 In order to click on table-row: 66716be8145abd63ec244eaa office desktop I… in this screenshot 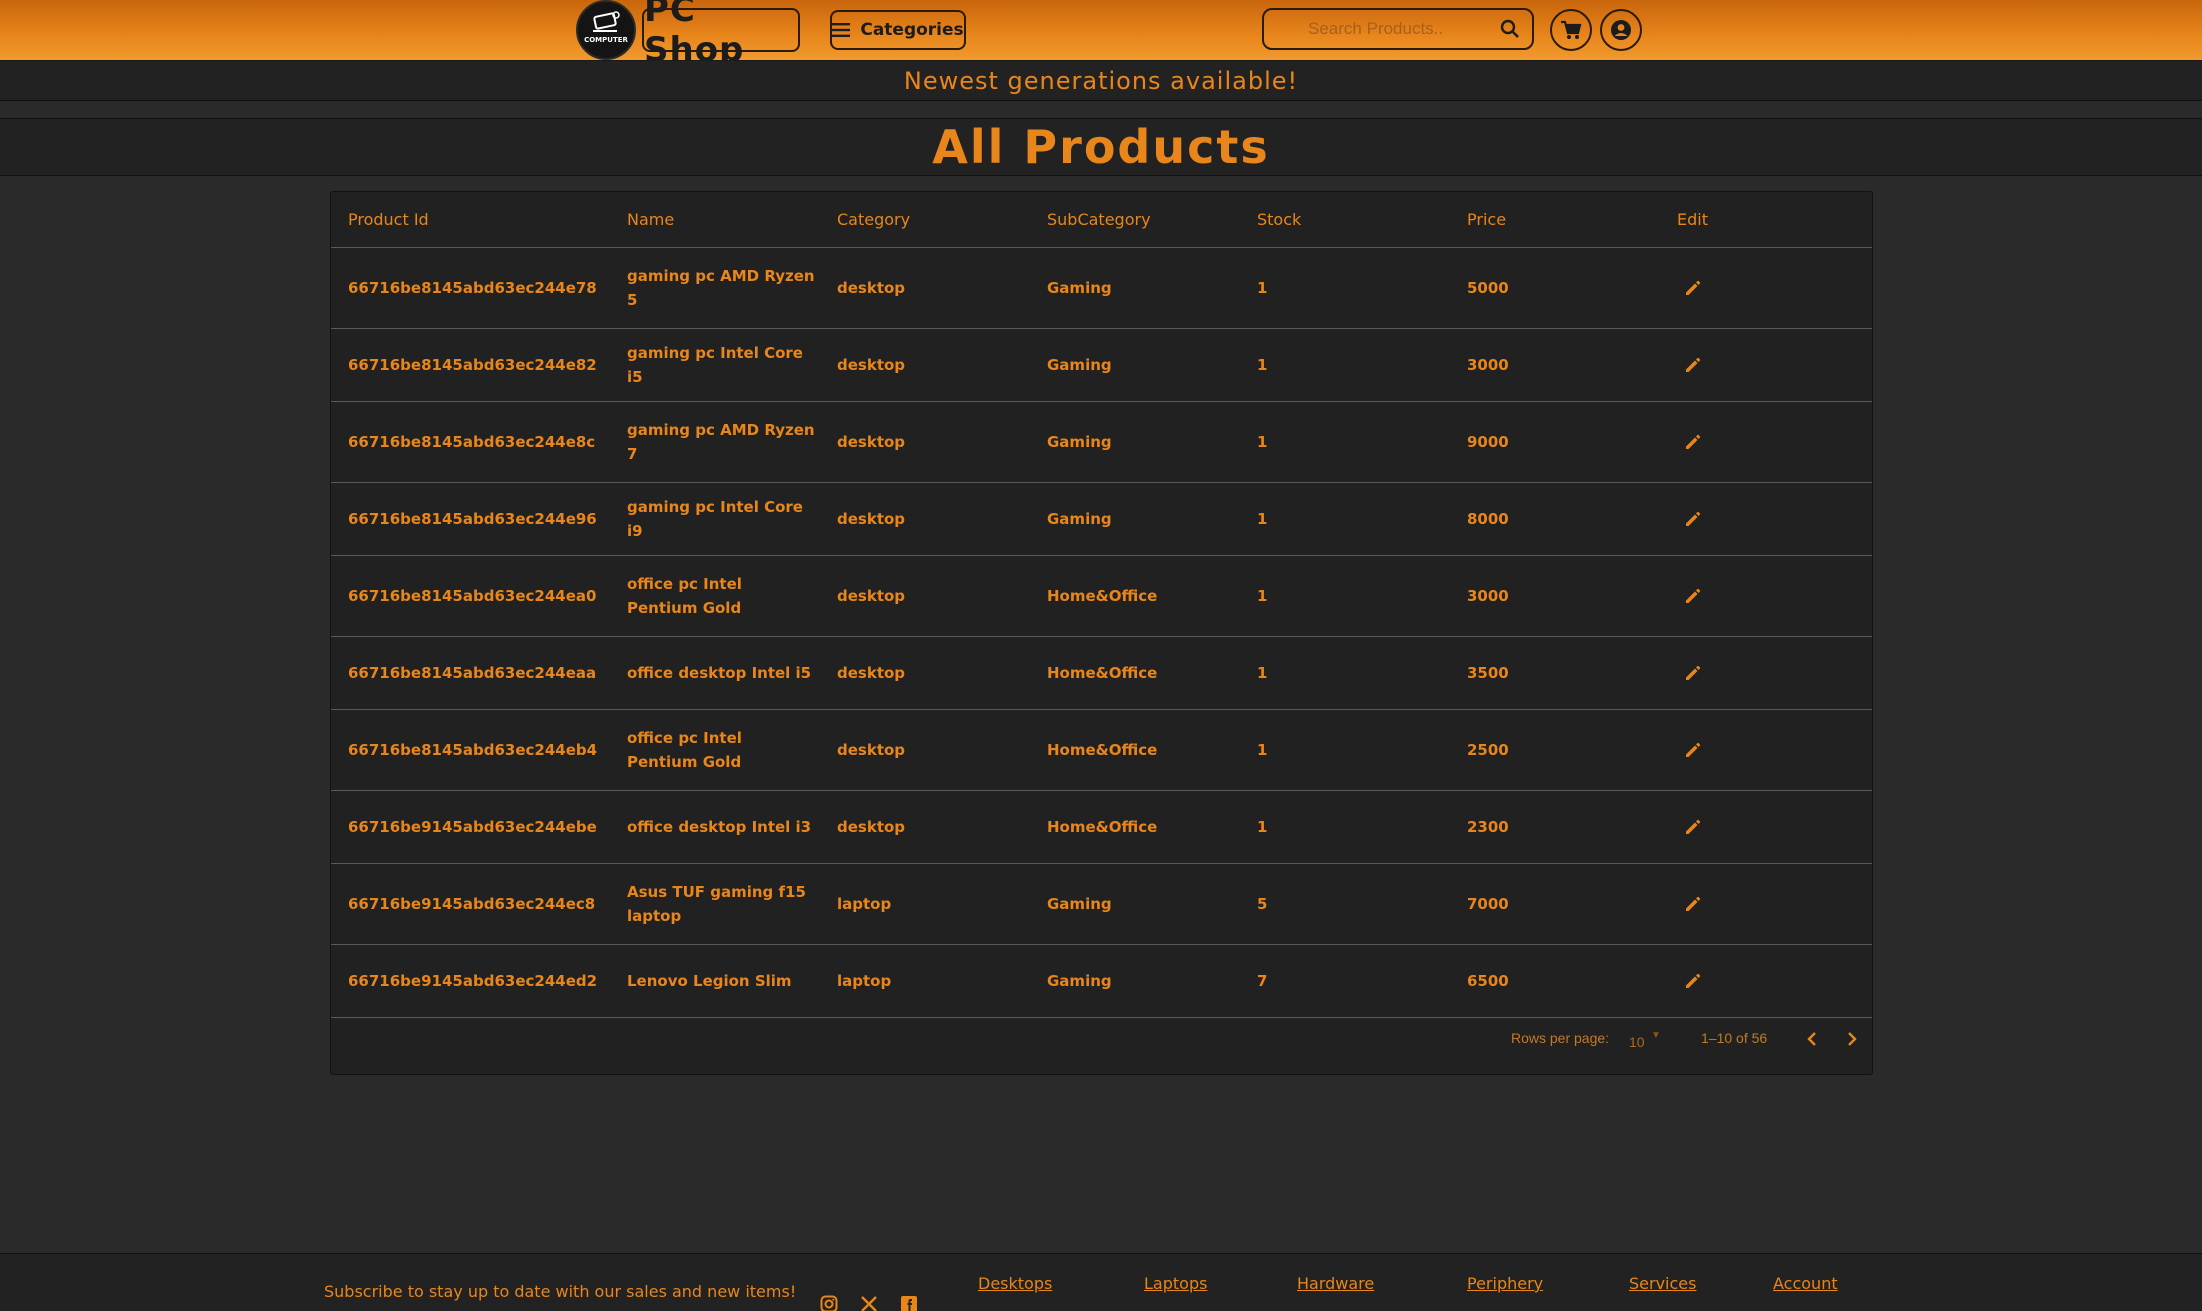, I will do `click(1101, 673)`.